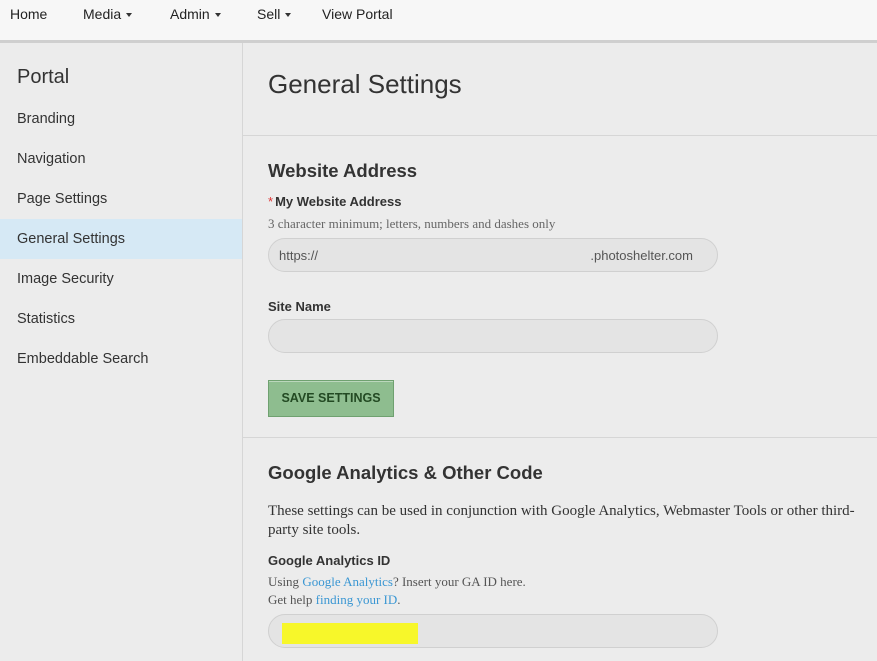 The height and width of the screenshot is (661, 877). Describe the element at coordinates (331, 398) in the screenshot. I see `save-settings-button: SAVE SETTINGS` at that location.